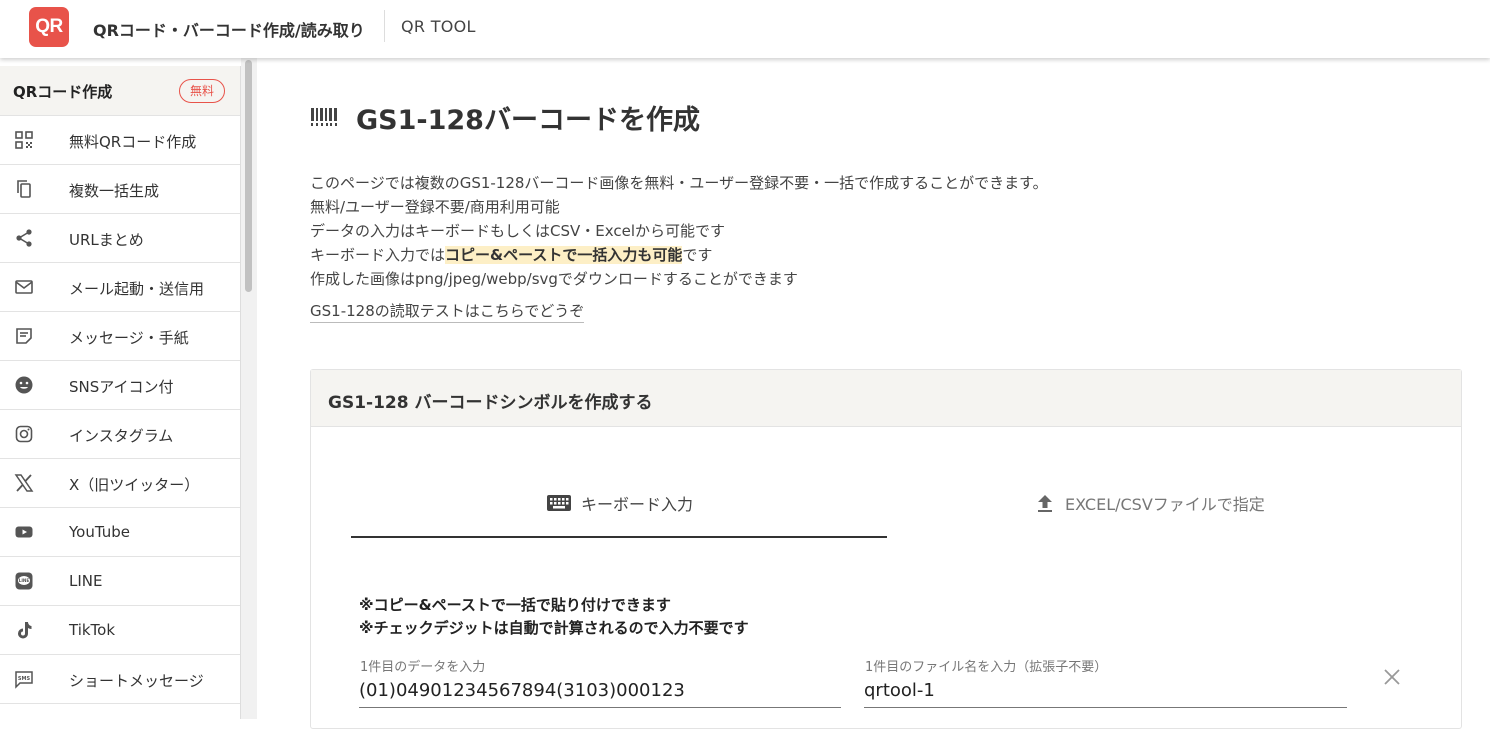 This screenshot has height=729, width=1490. I want to click on sidebar-item-label: X（旧ツイッター）, so click(134, 485).